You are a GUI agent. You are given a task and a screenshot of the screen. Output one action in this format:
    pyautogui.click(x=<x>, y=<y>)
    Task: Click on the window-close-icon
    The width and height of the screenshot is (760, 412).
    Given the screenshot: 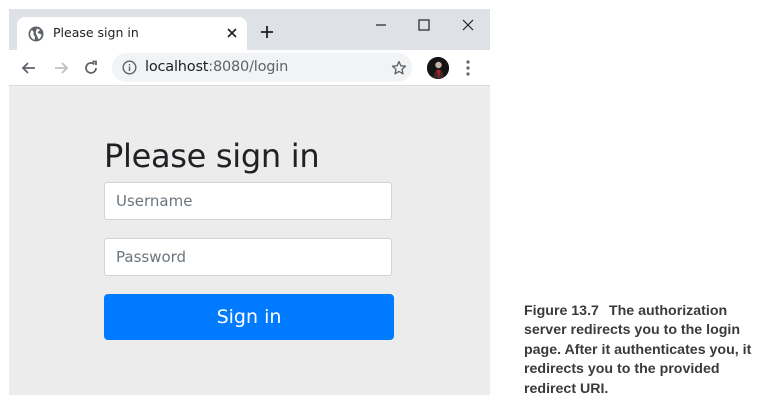 What is the action you would take?
    pyautogui.click(x=468, y=25)
    